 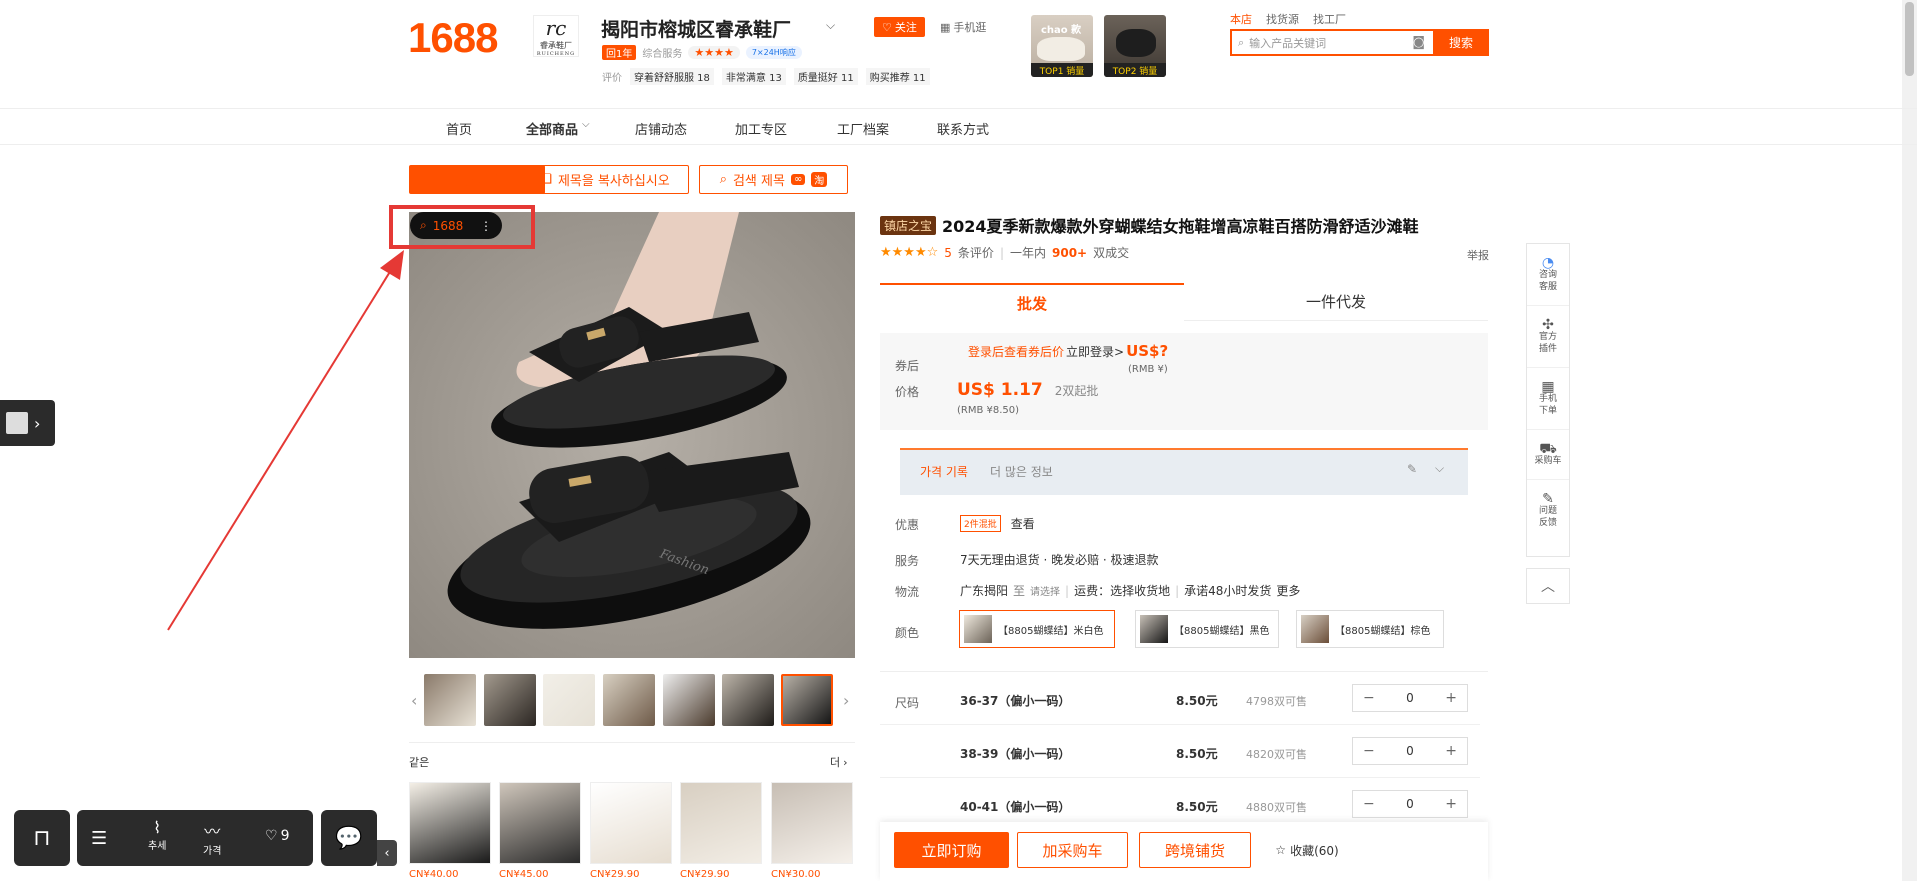 I want to click on scope-tab-factory: 找工厂, so click(x=1329, y=19).